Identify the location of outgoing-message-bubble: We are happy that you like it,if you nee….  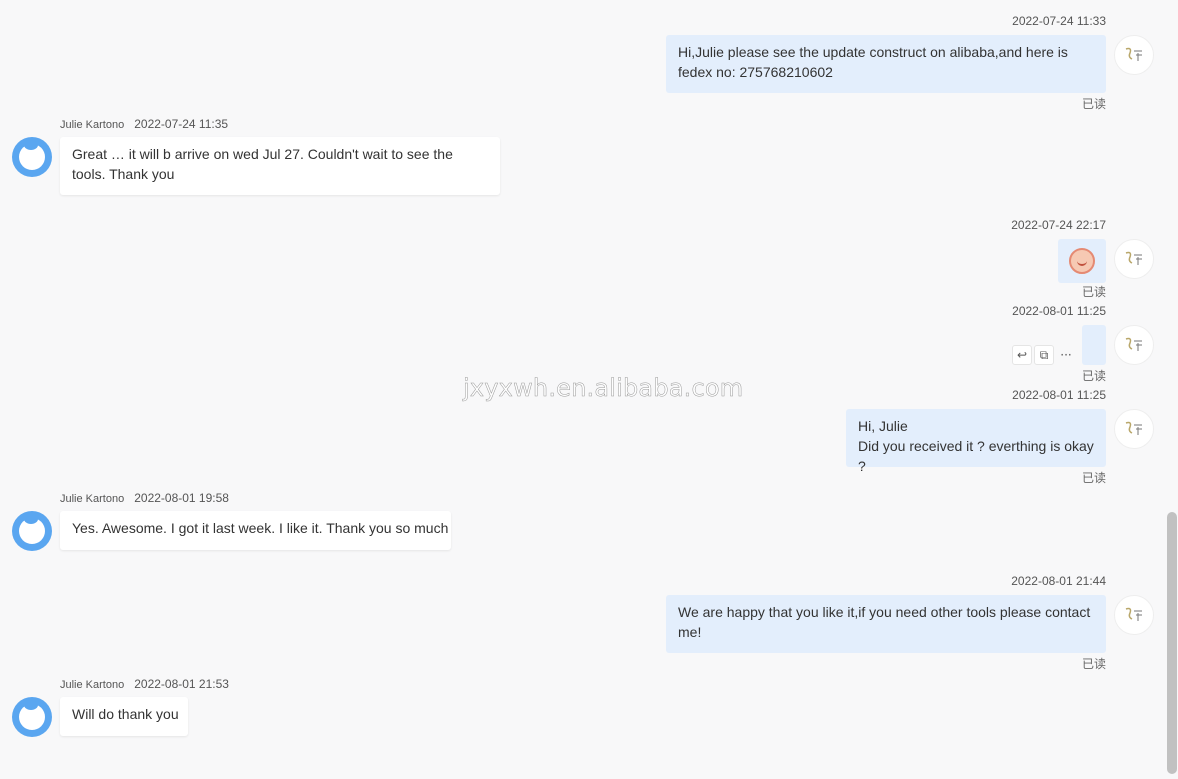
(886, 624).